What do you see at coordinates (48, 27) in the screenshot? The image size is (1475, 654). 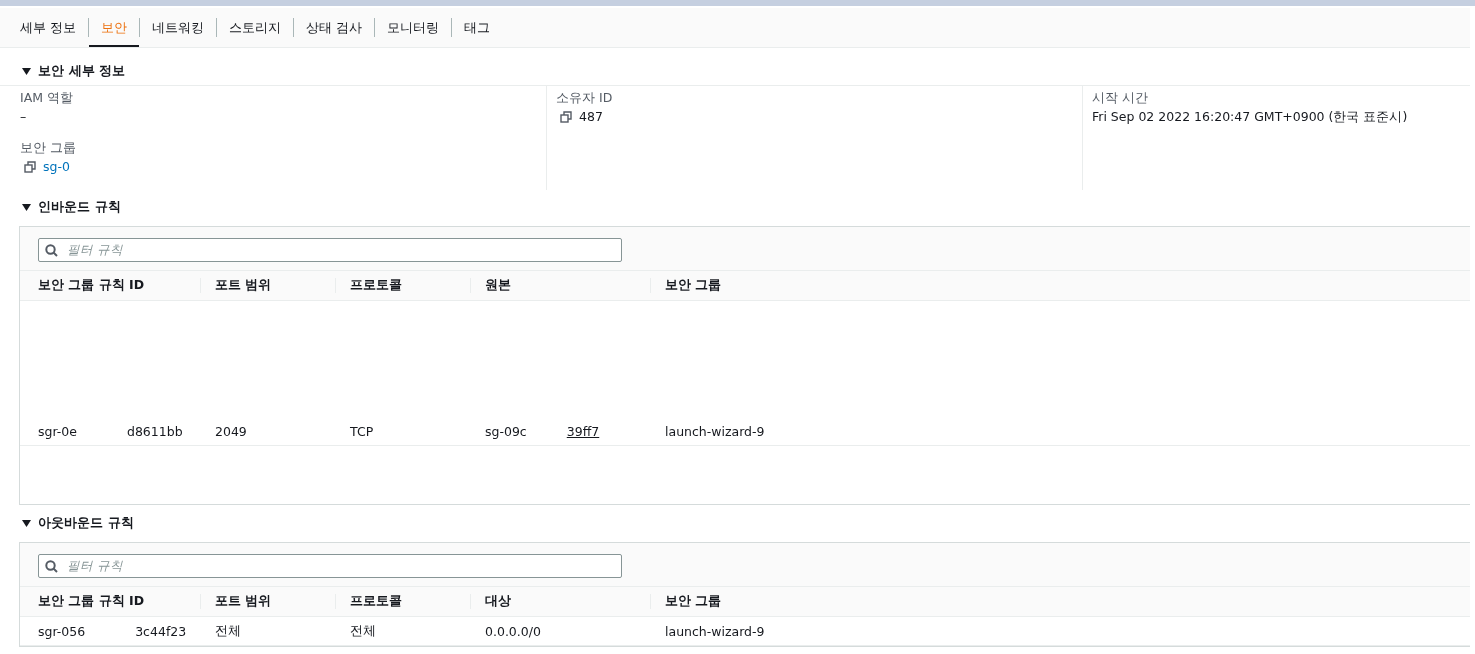 I see `tab: 세부 정보` at bounding box center [48, 27].